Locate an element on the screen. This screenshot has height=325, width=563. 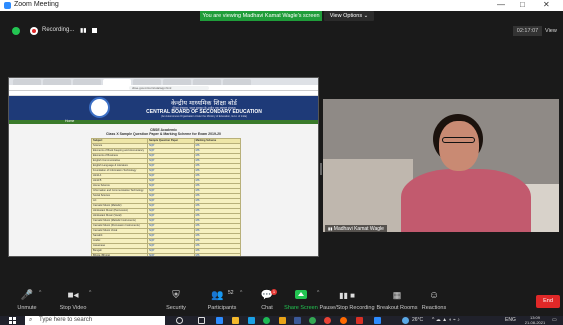
shield-icon: ⛨ is located at coordinates (176, 295).